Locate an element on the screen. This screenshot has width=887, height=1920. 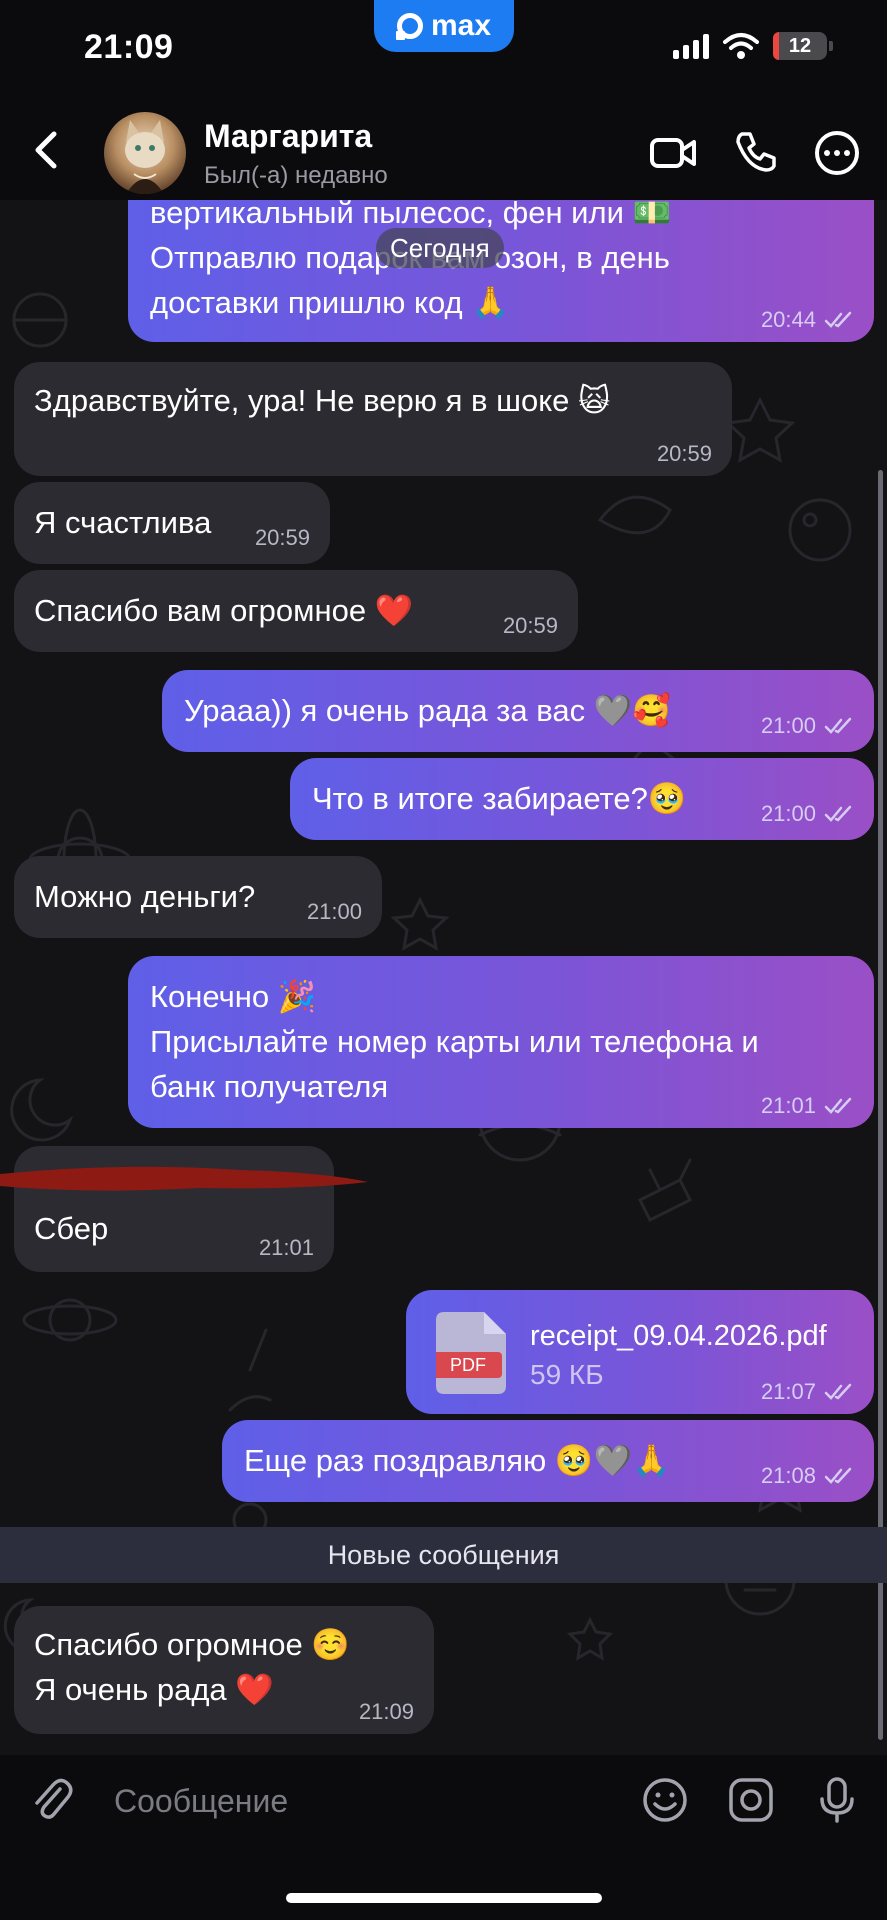
max-logo-icon is located at coordinates (409, 26).